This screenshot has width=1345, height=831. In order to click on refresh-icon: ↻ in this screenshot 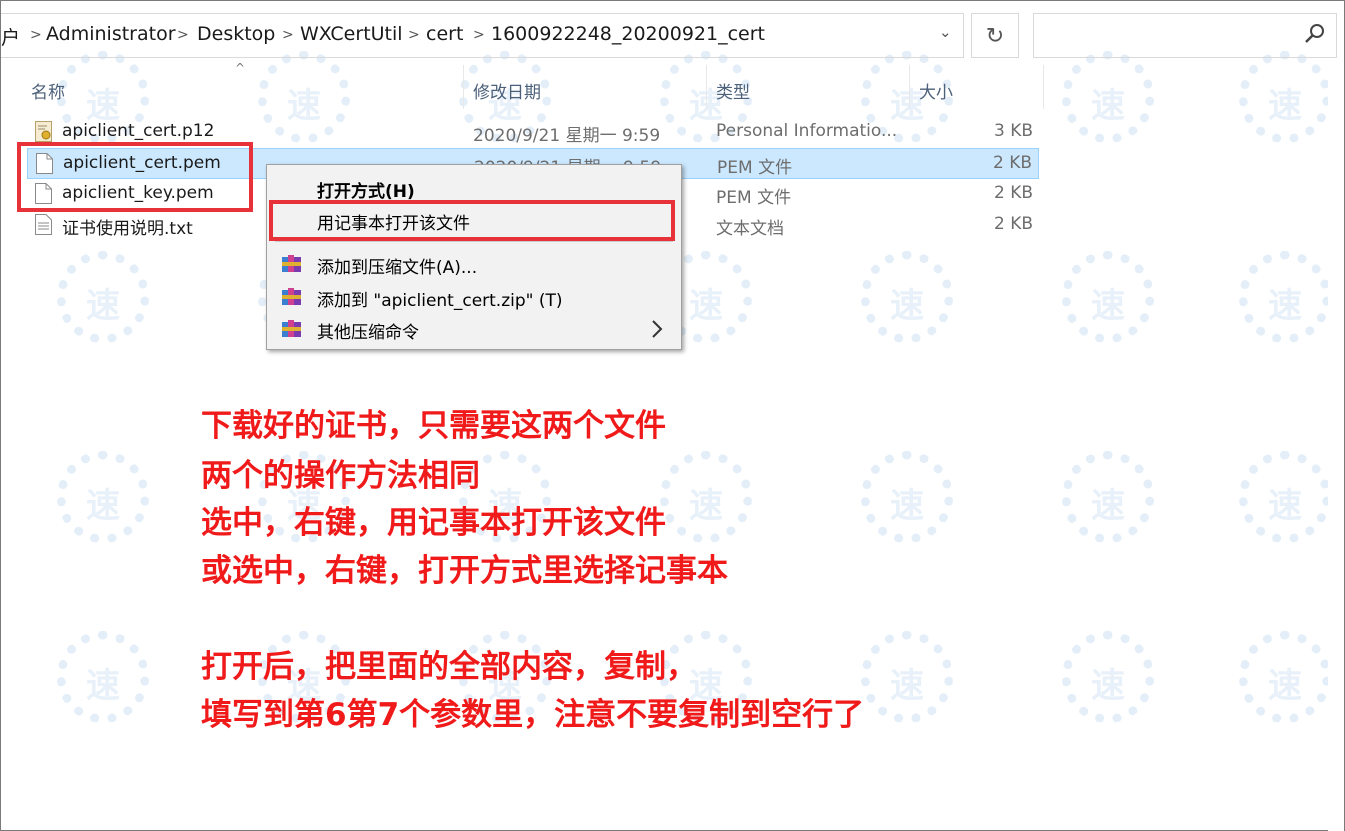, I will do `click(995, 36)`.